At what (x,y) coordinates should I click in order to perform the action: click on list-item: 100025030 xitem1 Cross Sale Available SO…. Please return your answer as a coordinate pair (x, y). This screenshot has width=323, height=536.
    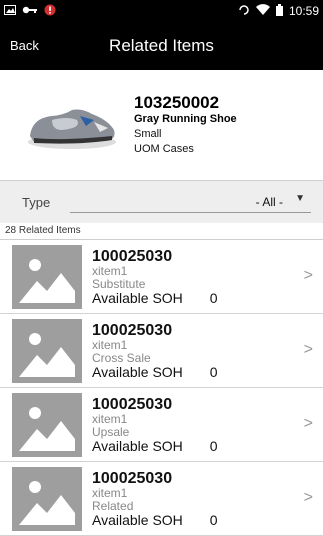
    Looking at the image, I should click on (161, 351).